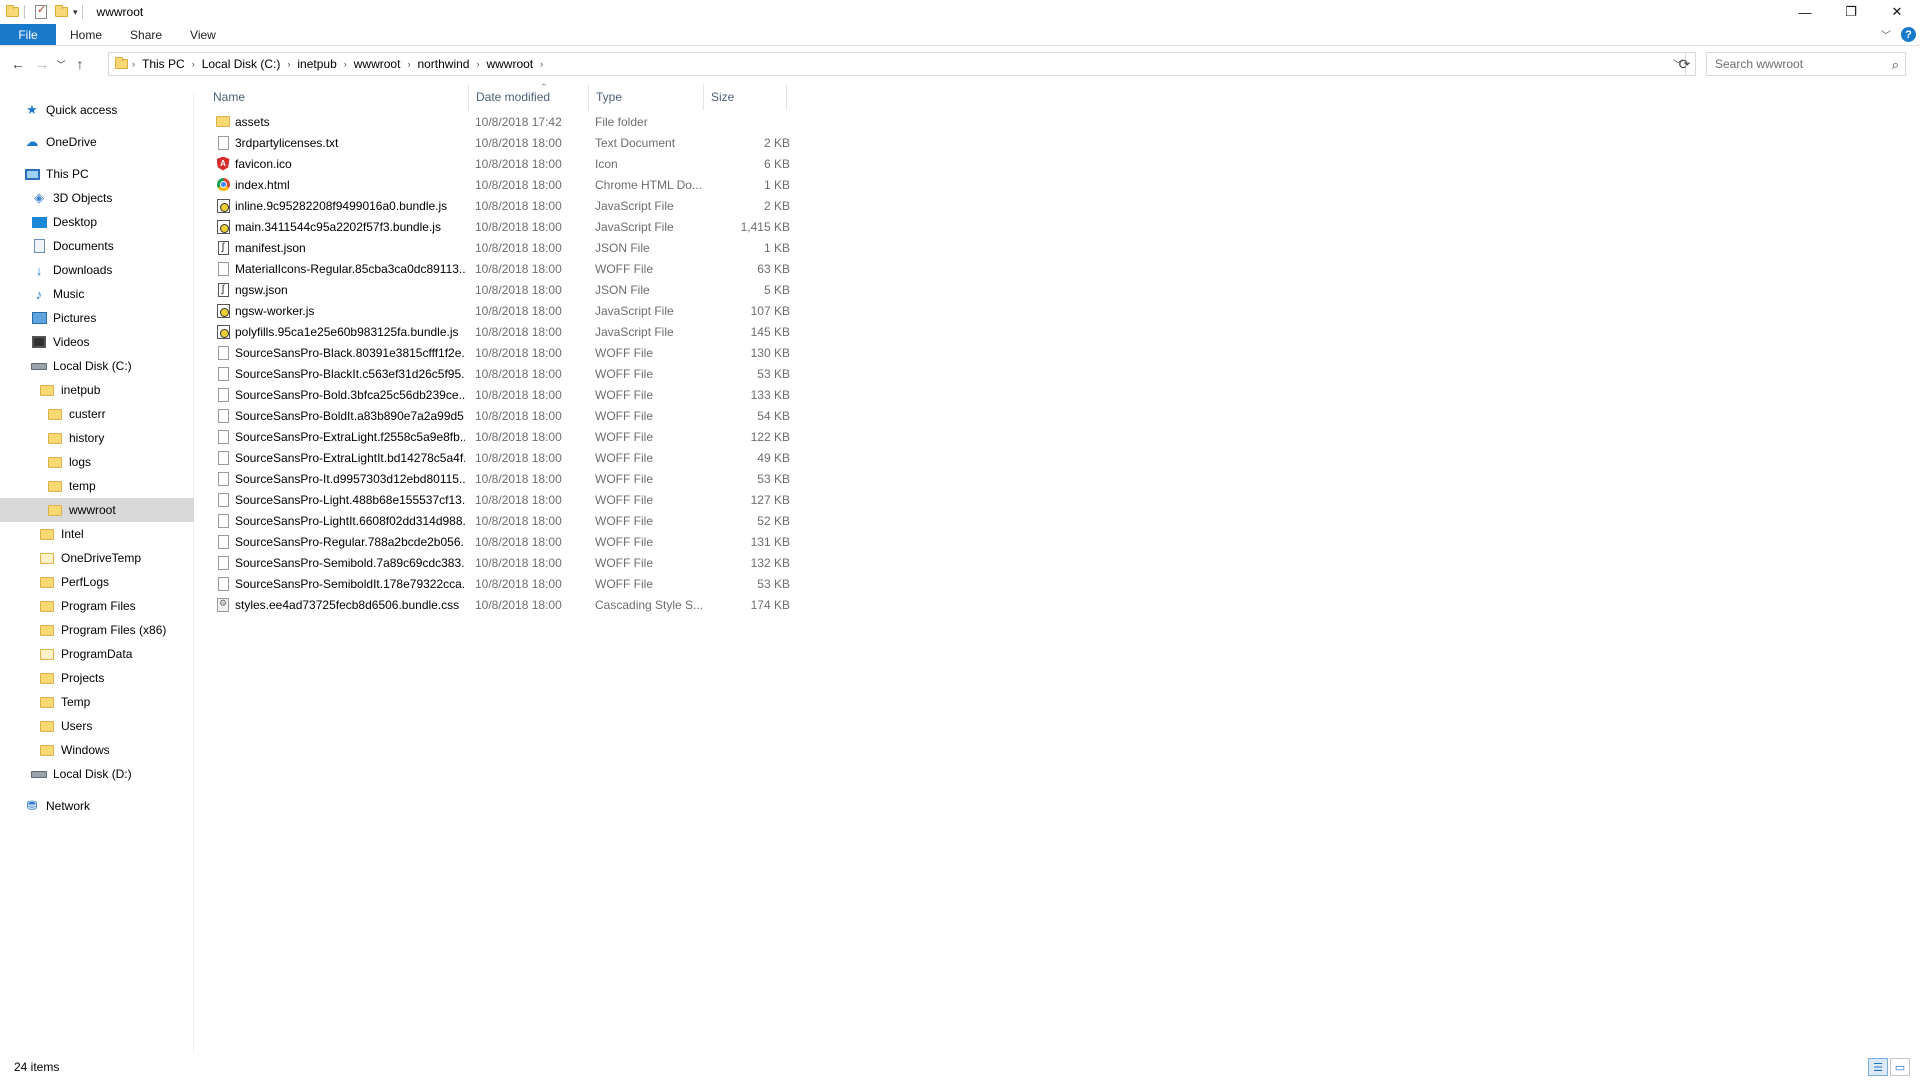 The height and width of the screenshot is (1080, 1920). I want to click on sidebar-item-programdata: ProgramData, so click(97, 654).